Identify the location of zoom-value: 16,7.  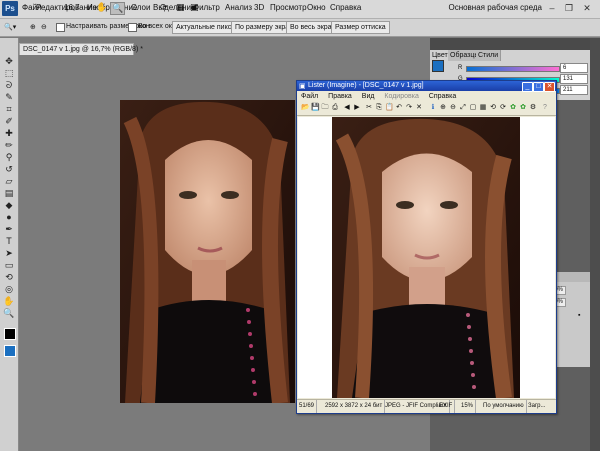
(72, 7).